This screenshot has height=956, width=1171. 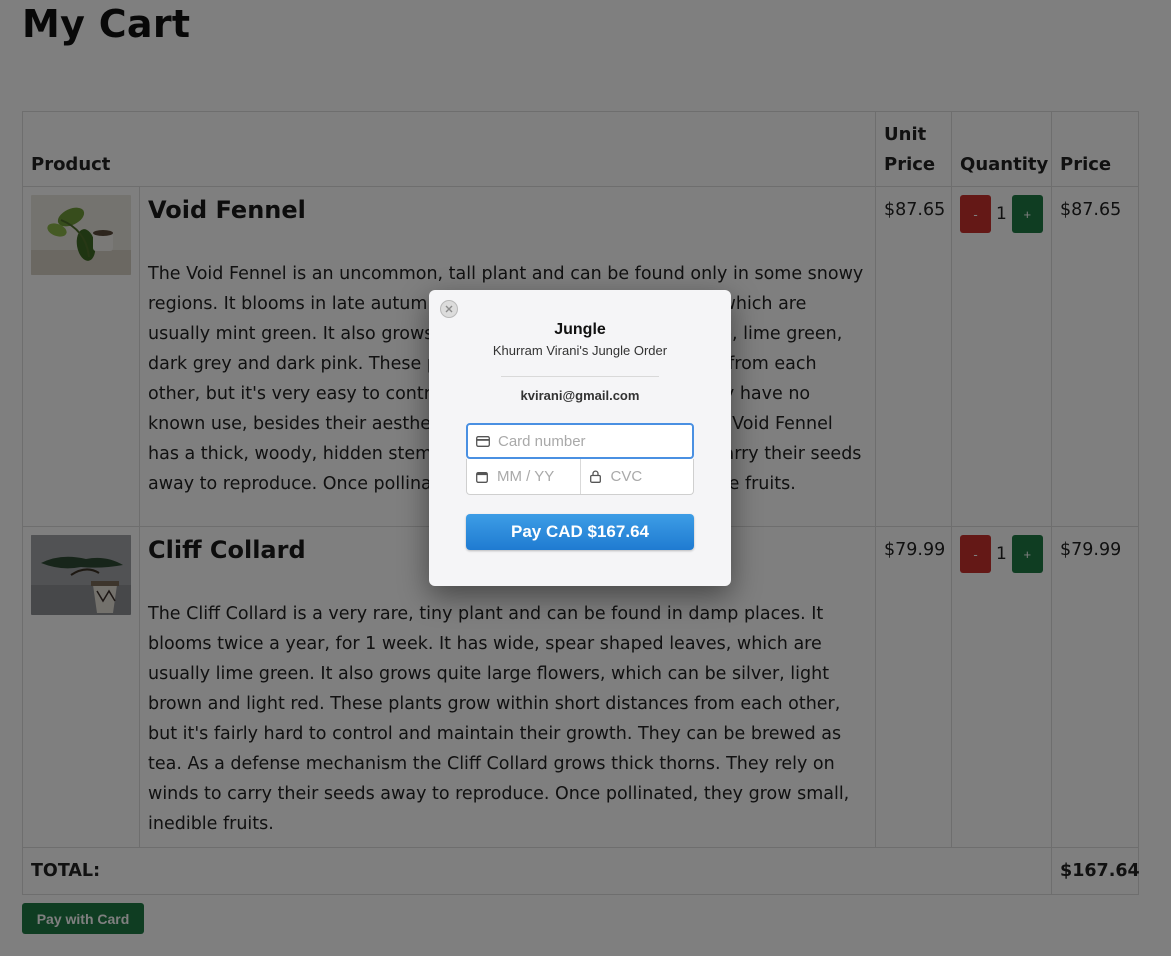 What do you see at coordinates (580, 532) in the screenshot?
I see `pay-button: Pay CAD $167.64` at bounding box center [580, 532].